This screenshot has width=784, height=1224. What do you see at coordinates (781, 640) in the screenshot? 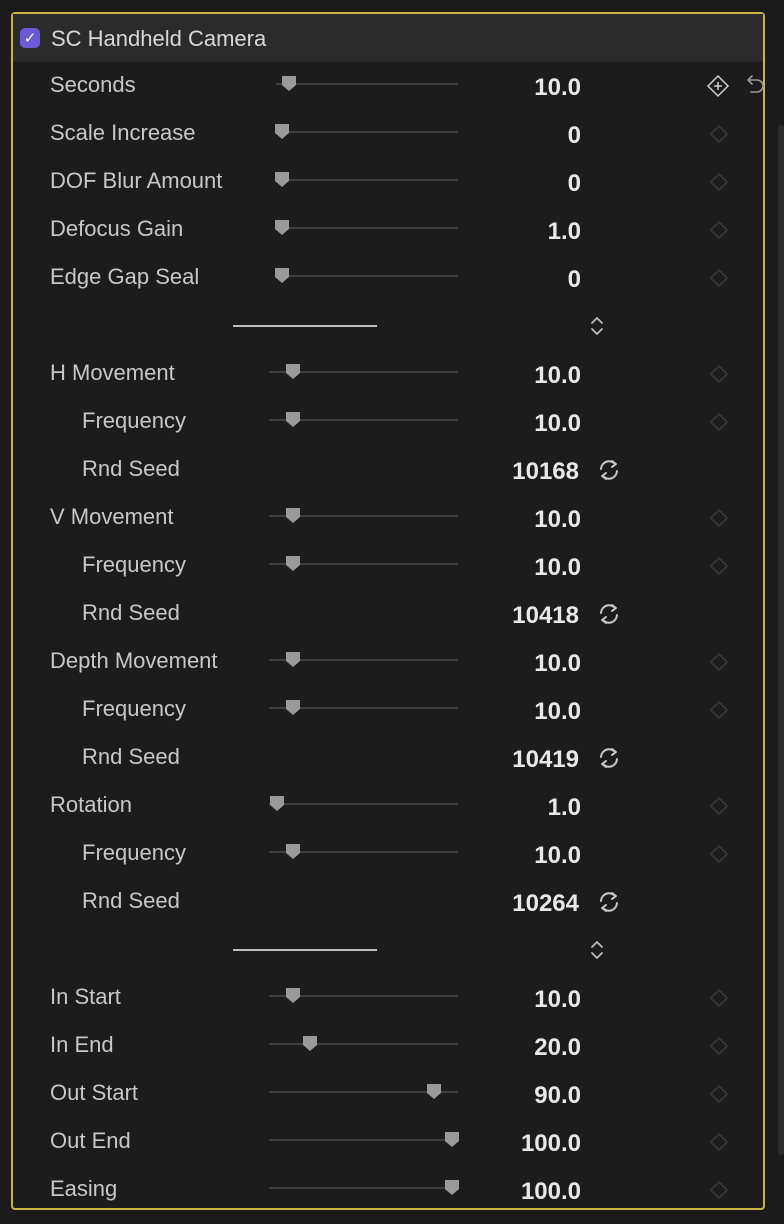
I see `scrollbar` at bounding box center [781, 640].